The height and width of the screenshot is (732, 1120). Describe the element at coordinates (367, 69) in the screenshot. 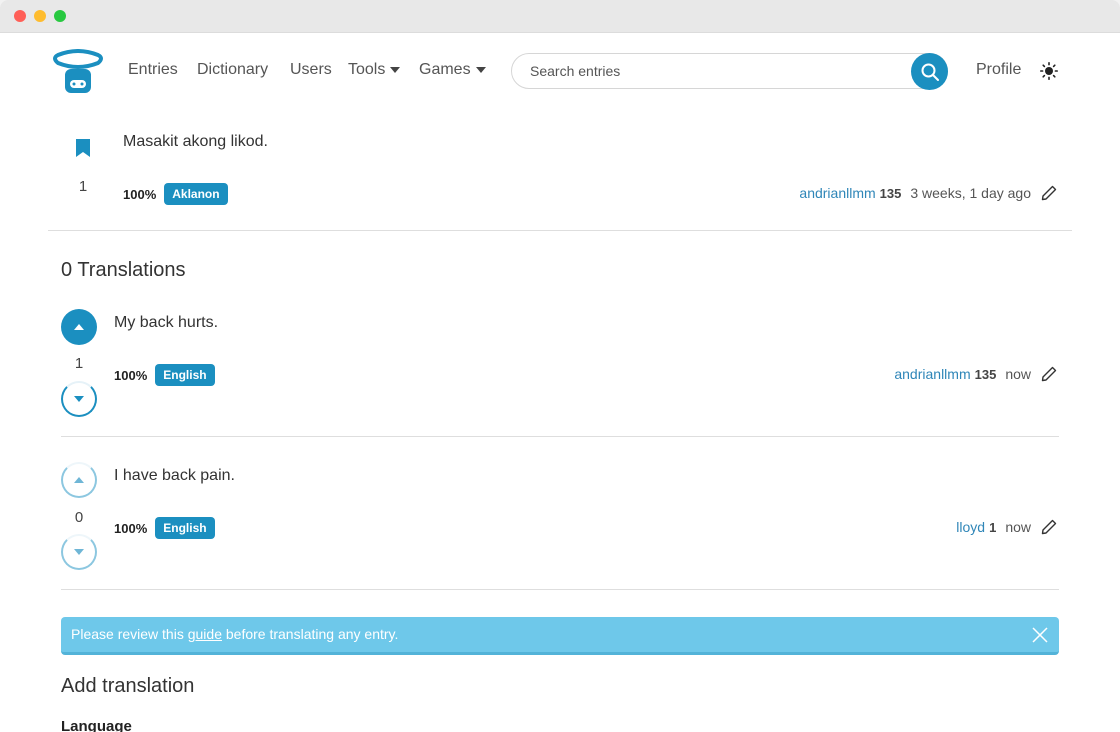

I see `nav-tools-label: Tools` at that location.